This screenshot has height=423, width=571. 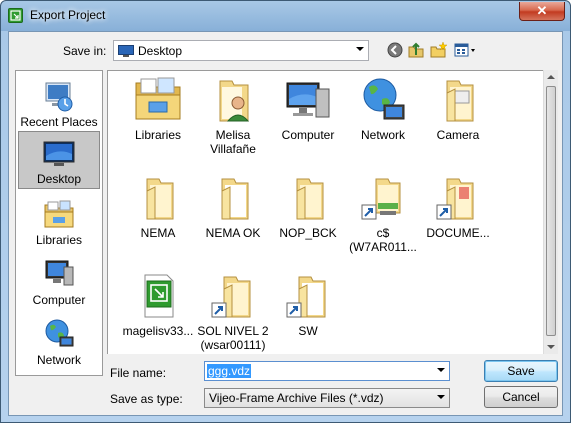 What do you see at coordinates (59, 179) in the screenshot?
I see `place-label: Desktop` at bounding box center [59, 179].